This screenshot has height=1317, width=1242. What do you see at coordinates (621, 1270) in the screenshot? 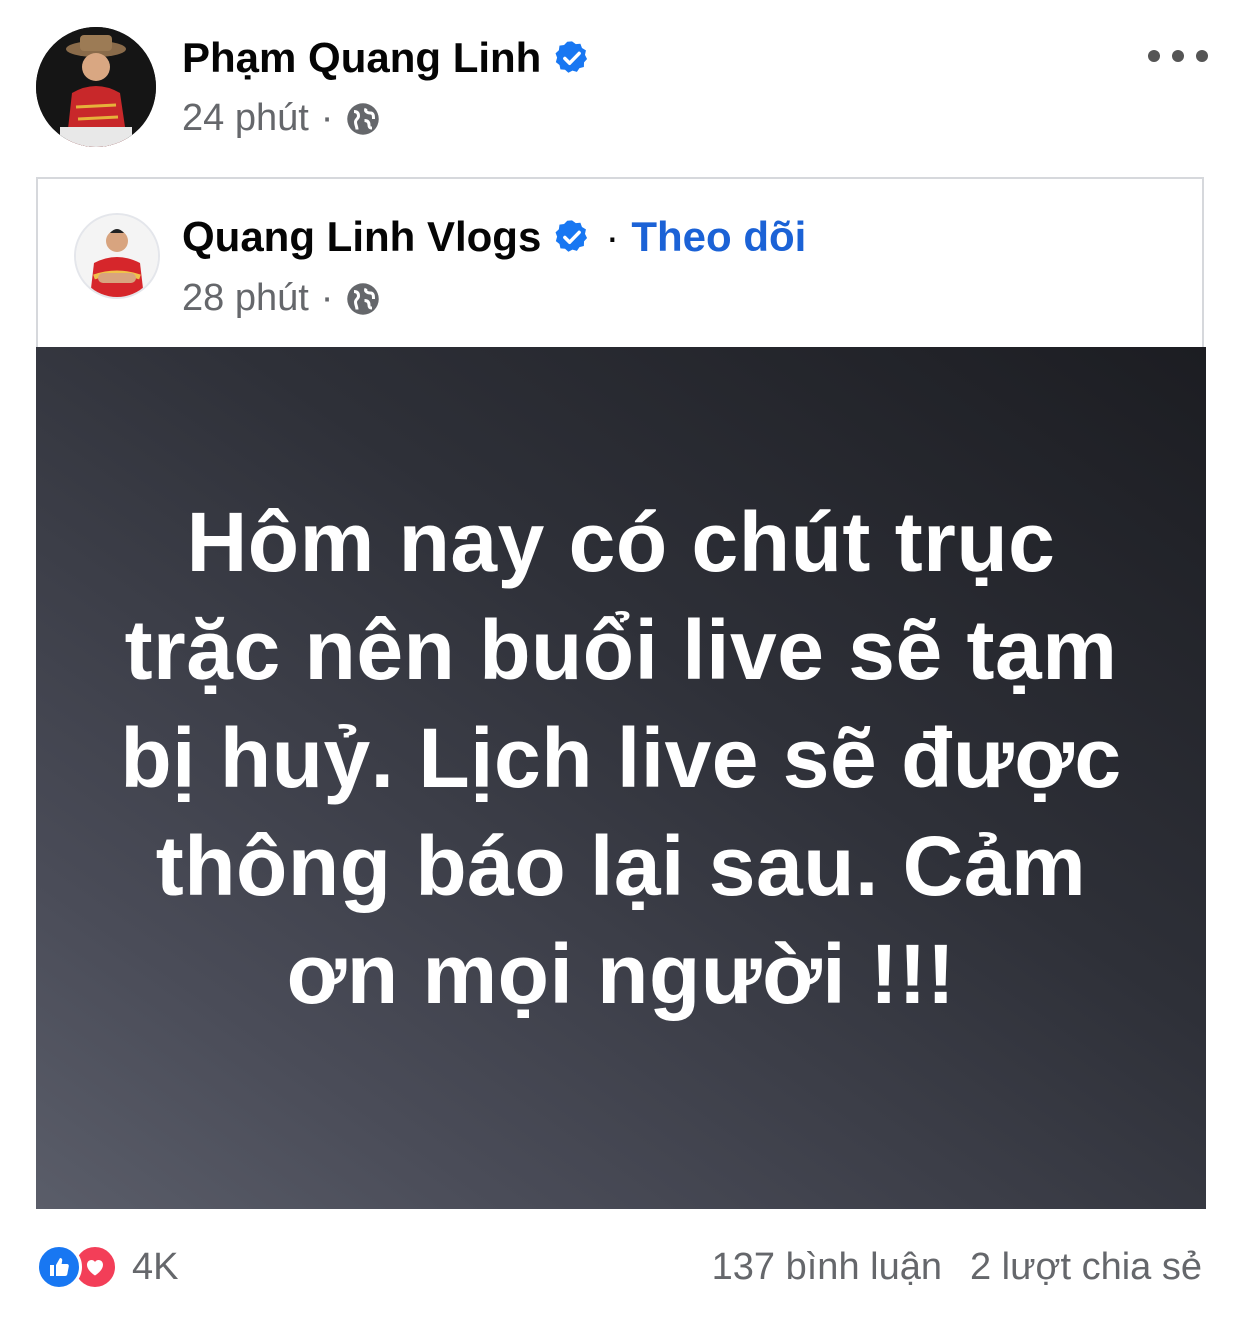
I see `post-footer: 4K 137 bình luận 2 lượt chia sẻ` at bounding box center [621, 1270].